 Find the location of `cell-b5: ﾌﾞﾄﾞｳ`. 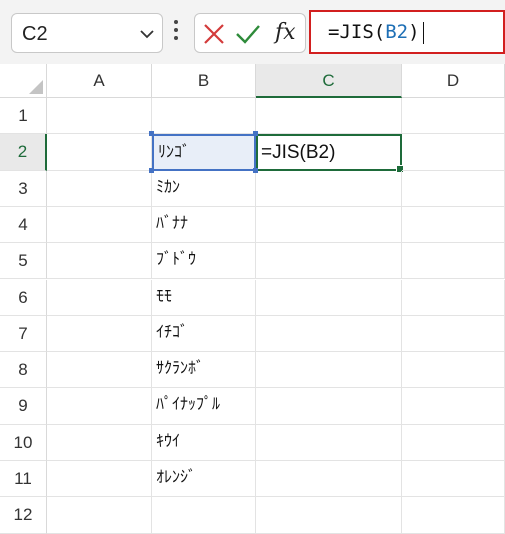

cell-b5: ﾌﾞﾄﾞｳ is located at coordinates (204, 261).